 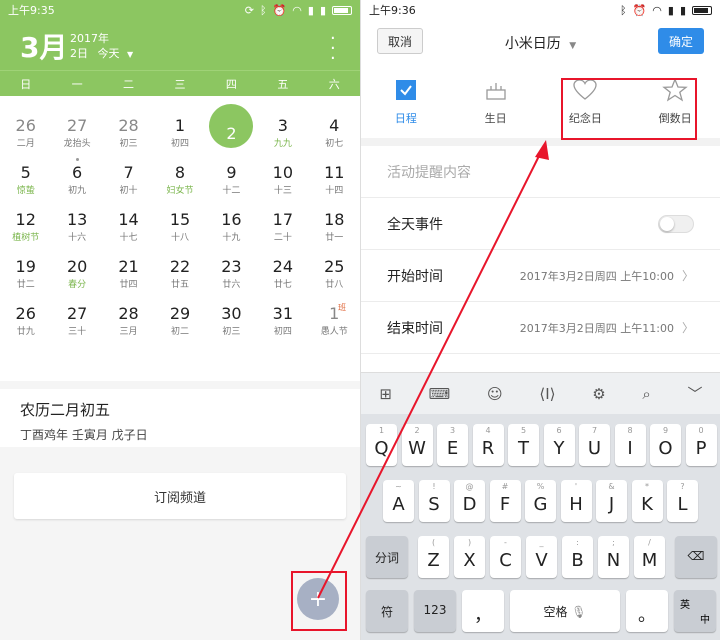 What do you see at coordinates (400, 41) in the screenshot?
I see `cancel-button: 取消` at bounding box center [400, 41].